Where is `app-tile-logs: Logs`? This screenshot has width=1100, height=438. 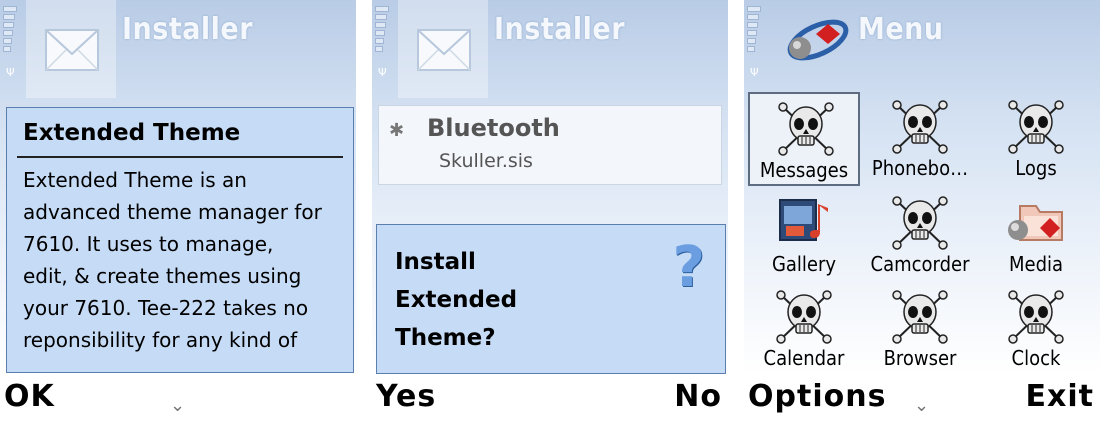
app-tile-logs: Logs is located at coordinates (1036, 139).